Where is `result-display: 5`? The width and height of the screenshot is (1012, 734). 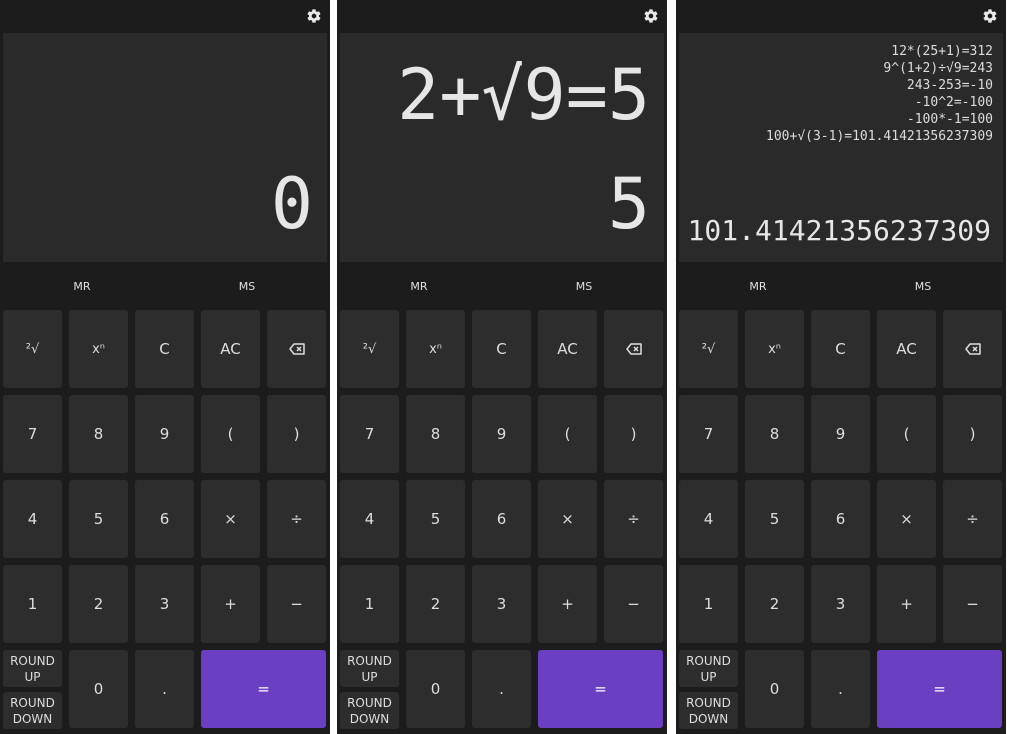
result-display: 5 is located at coordinates (628, 204).